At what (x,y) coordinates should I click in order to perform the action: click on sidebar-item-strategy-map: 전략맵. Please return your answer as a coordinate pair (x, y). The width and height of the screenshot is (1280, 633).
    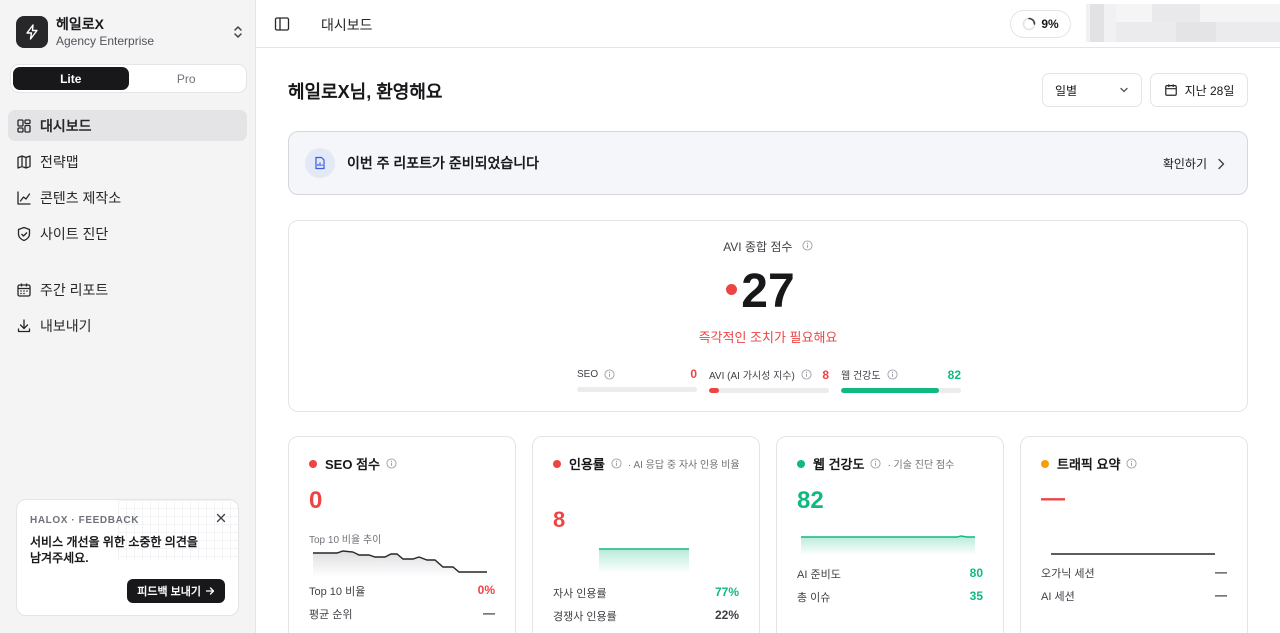
    Looking at the image, I should click on (127, 161).